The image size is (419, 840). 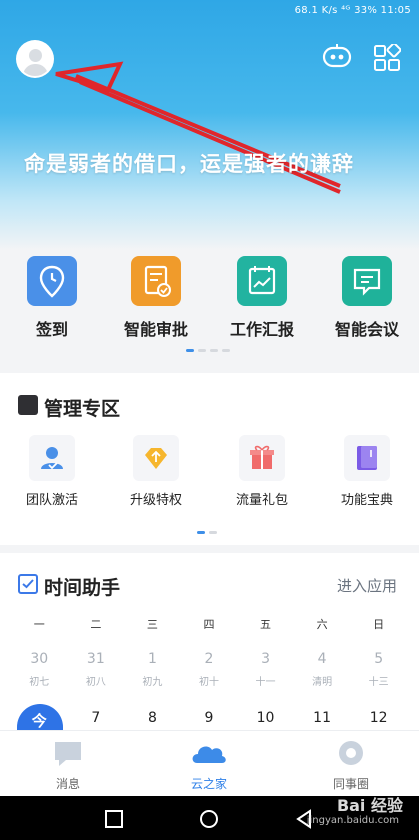 I want to click on home-icon, so click(x=209, y=819).